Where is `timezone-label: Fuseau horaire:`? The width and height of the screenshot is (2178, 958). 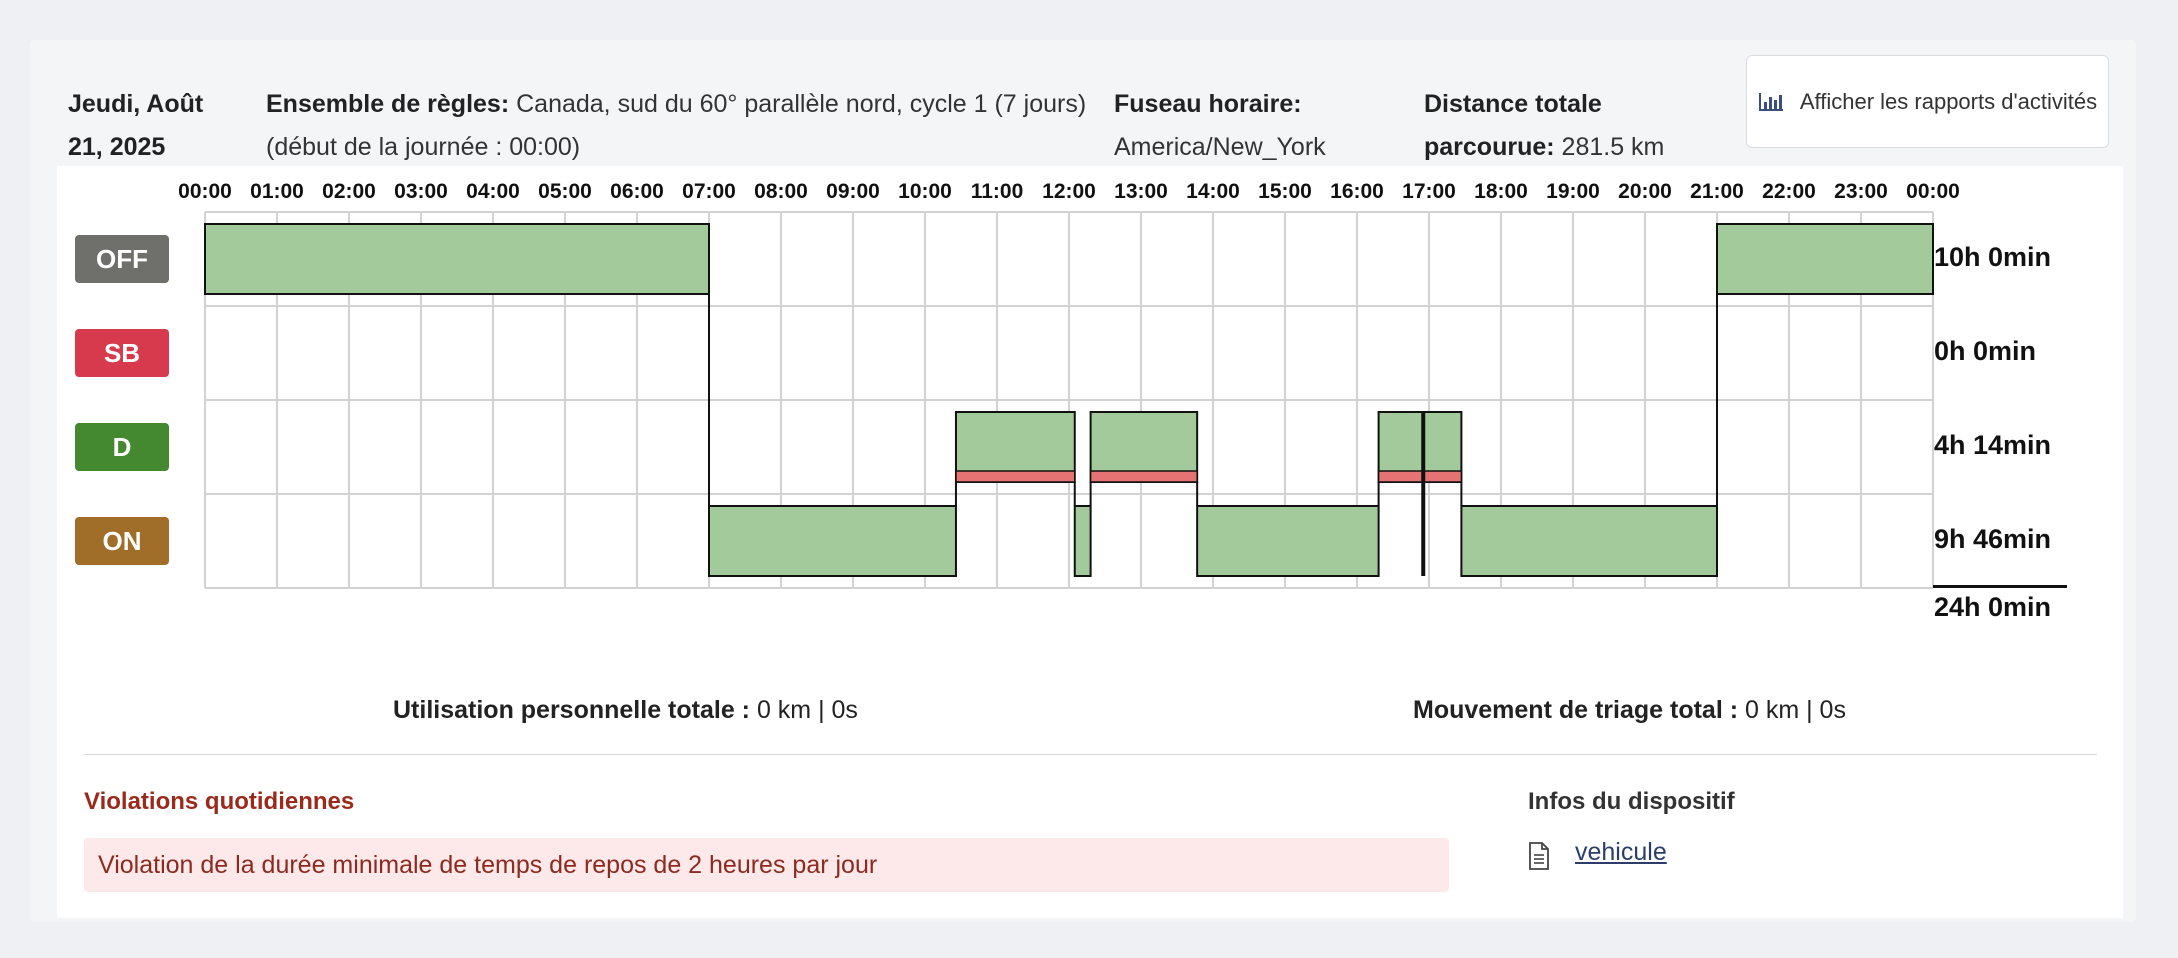 timezone-label: Fuseau horaire: is located at coordinates (1208, 104).